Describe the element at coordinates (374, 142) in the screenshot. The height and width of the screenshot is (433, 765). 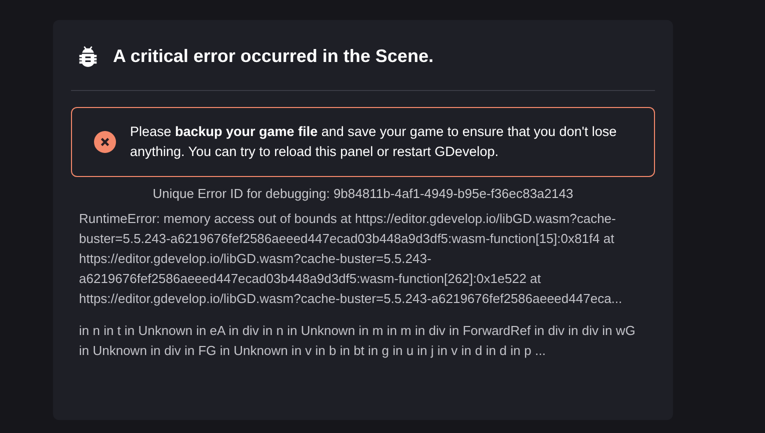
I see `alert-message: Please backup your game file and save your game to ensure that you don't lose anything. You can try to reload this panel or restart GDevelop.` at that location.